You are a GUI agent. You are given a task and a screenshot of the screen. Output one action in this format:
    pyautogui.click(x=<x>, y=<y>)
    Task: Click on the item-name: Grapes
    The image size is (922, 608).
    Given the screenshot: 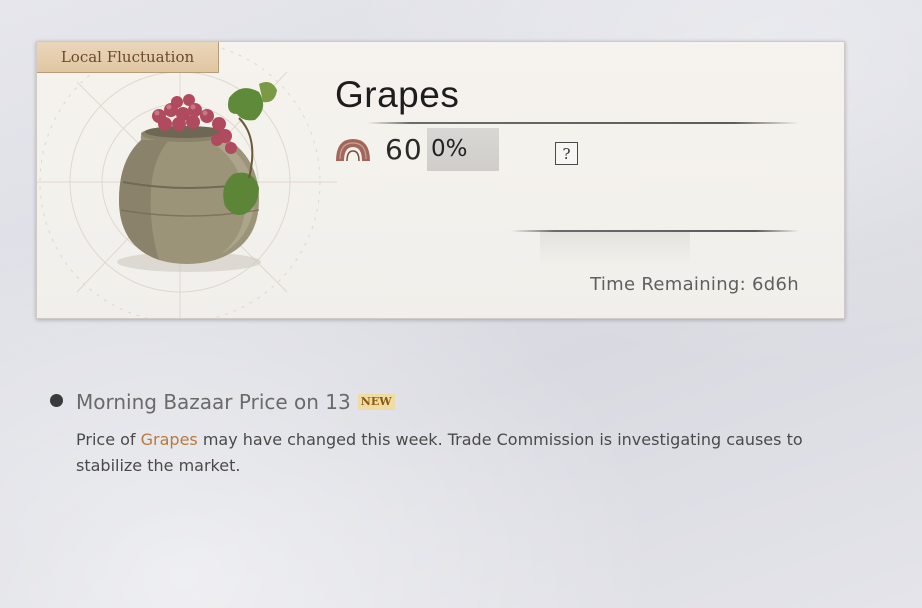 What is the action you would take?
    pyautogui.click(x=397, y=94)
    